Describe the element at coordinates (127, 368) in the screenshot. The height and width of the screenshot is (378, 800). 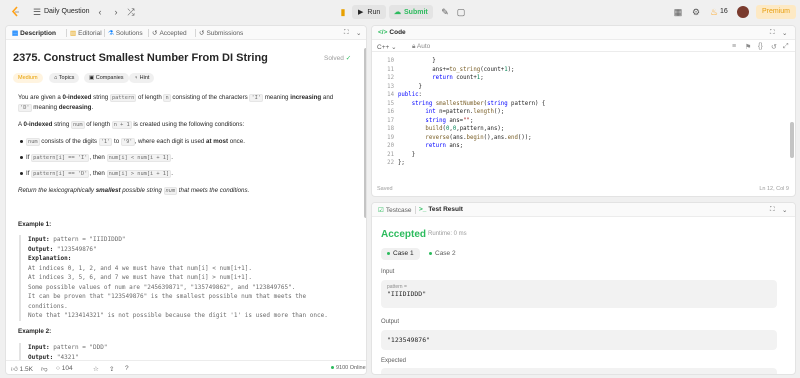
I see `help-icon: ?` at that location.